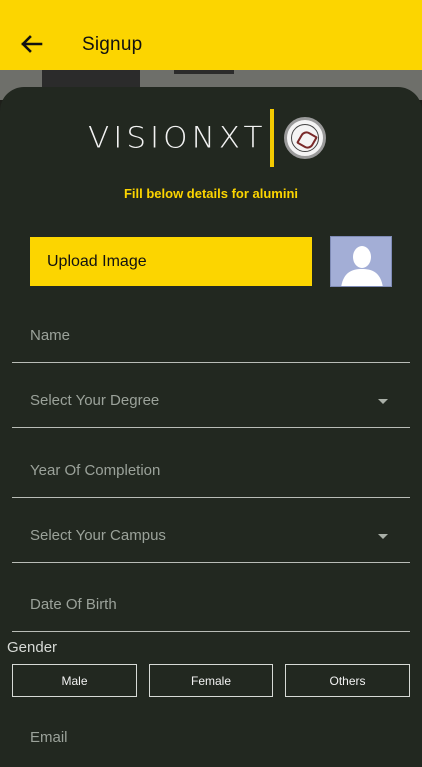  What do you see at coordinates (211, 472) in the screenshot?
I see `year-of-completion-field: Year Of Completion` at bounding box center [211, 472].